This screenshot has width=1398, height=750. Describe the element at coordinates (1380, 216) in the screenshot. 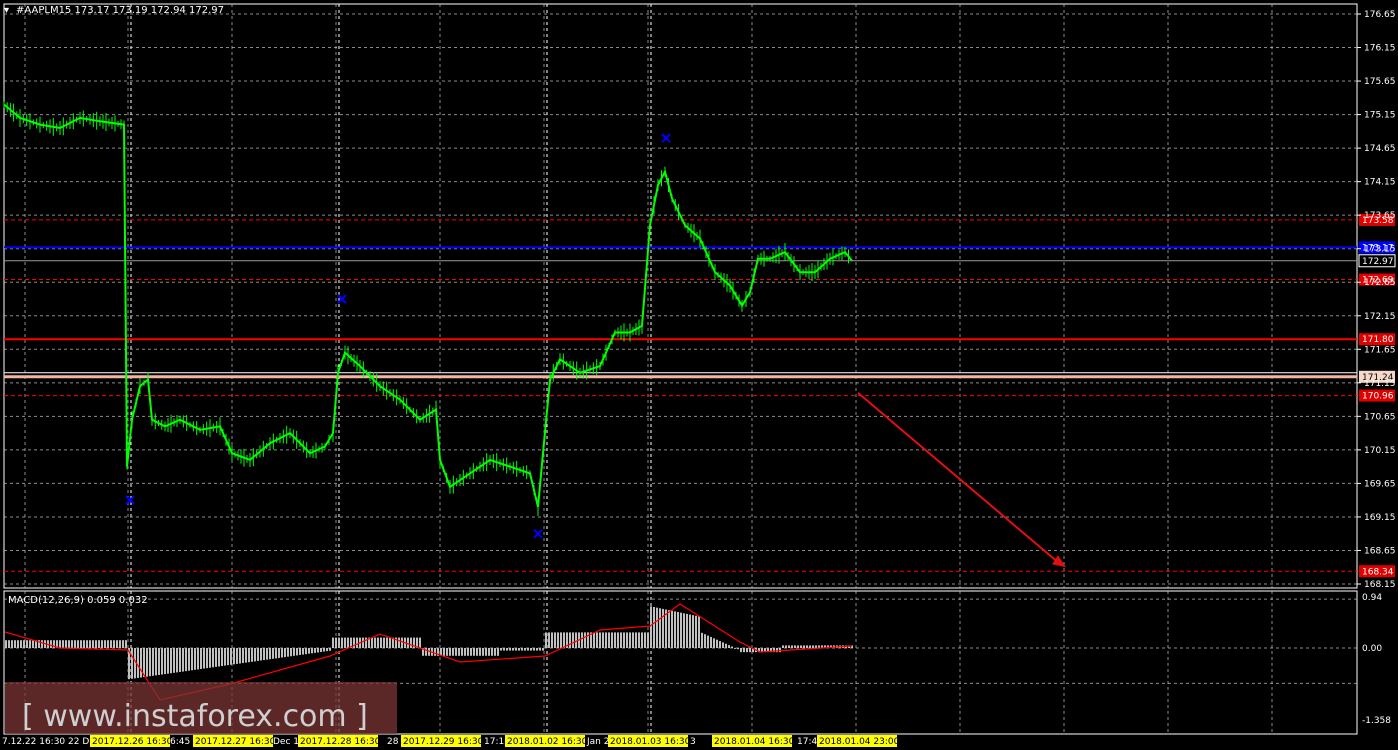

I see `axis-tick-label: 173.65` at that location.